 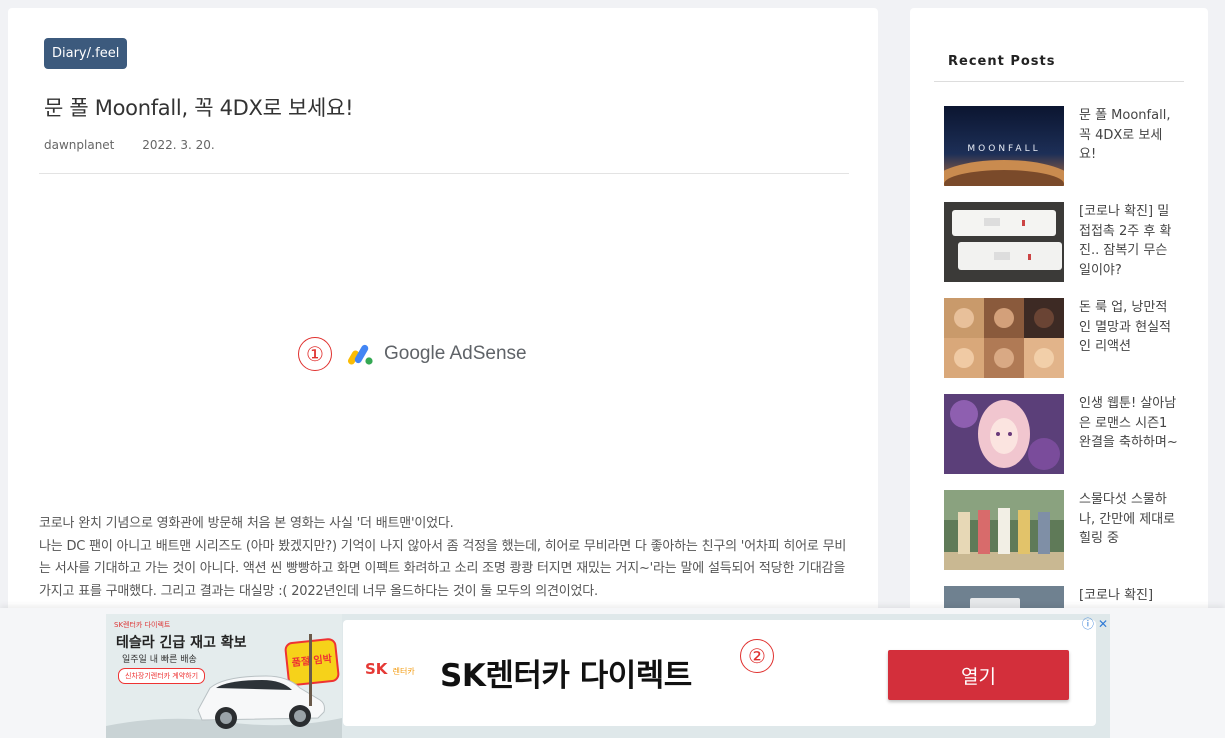 I want to click on recent-post-item: MOONFALL 문 폴 Moonfall, 꼭 4DX로 보세요!, so click(x=1069, y=146).